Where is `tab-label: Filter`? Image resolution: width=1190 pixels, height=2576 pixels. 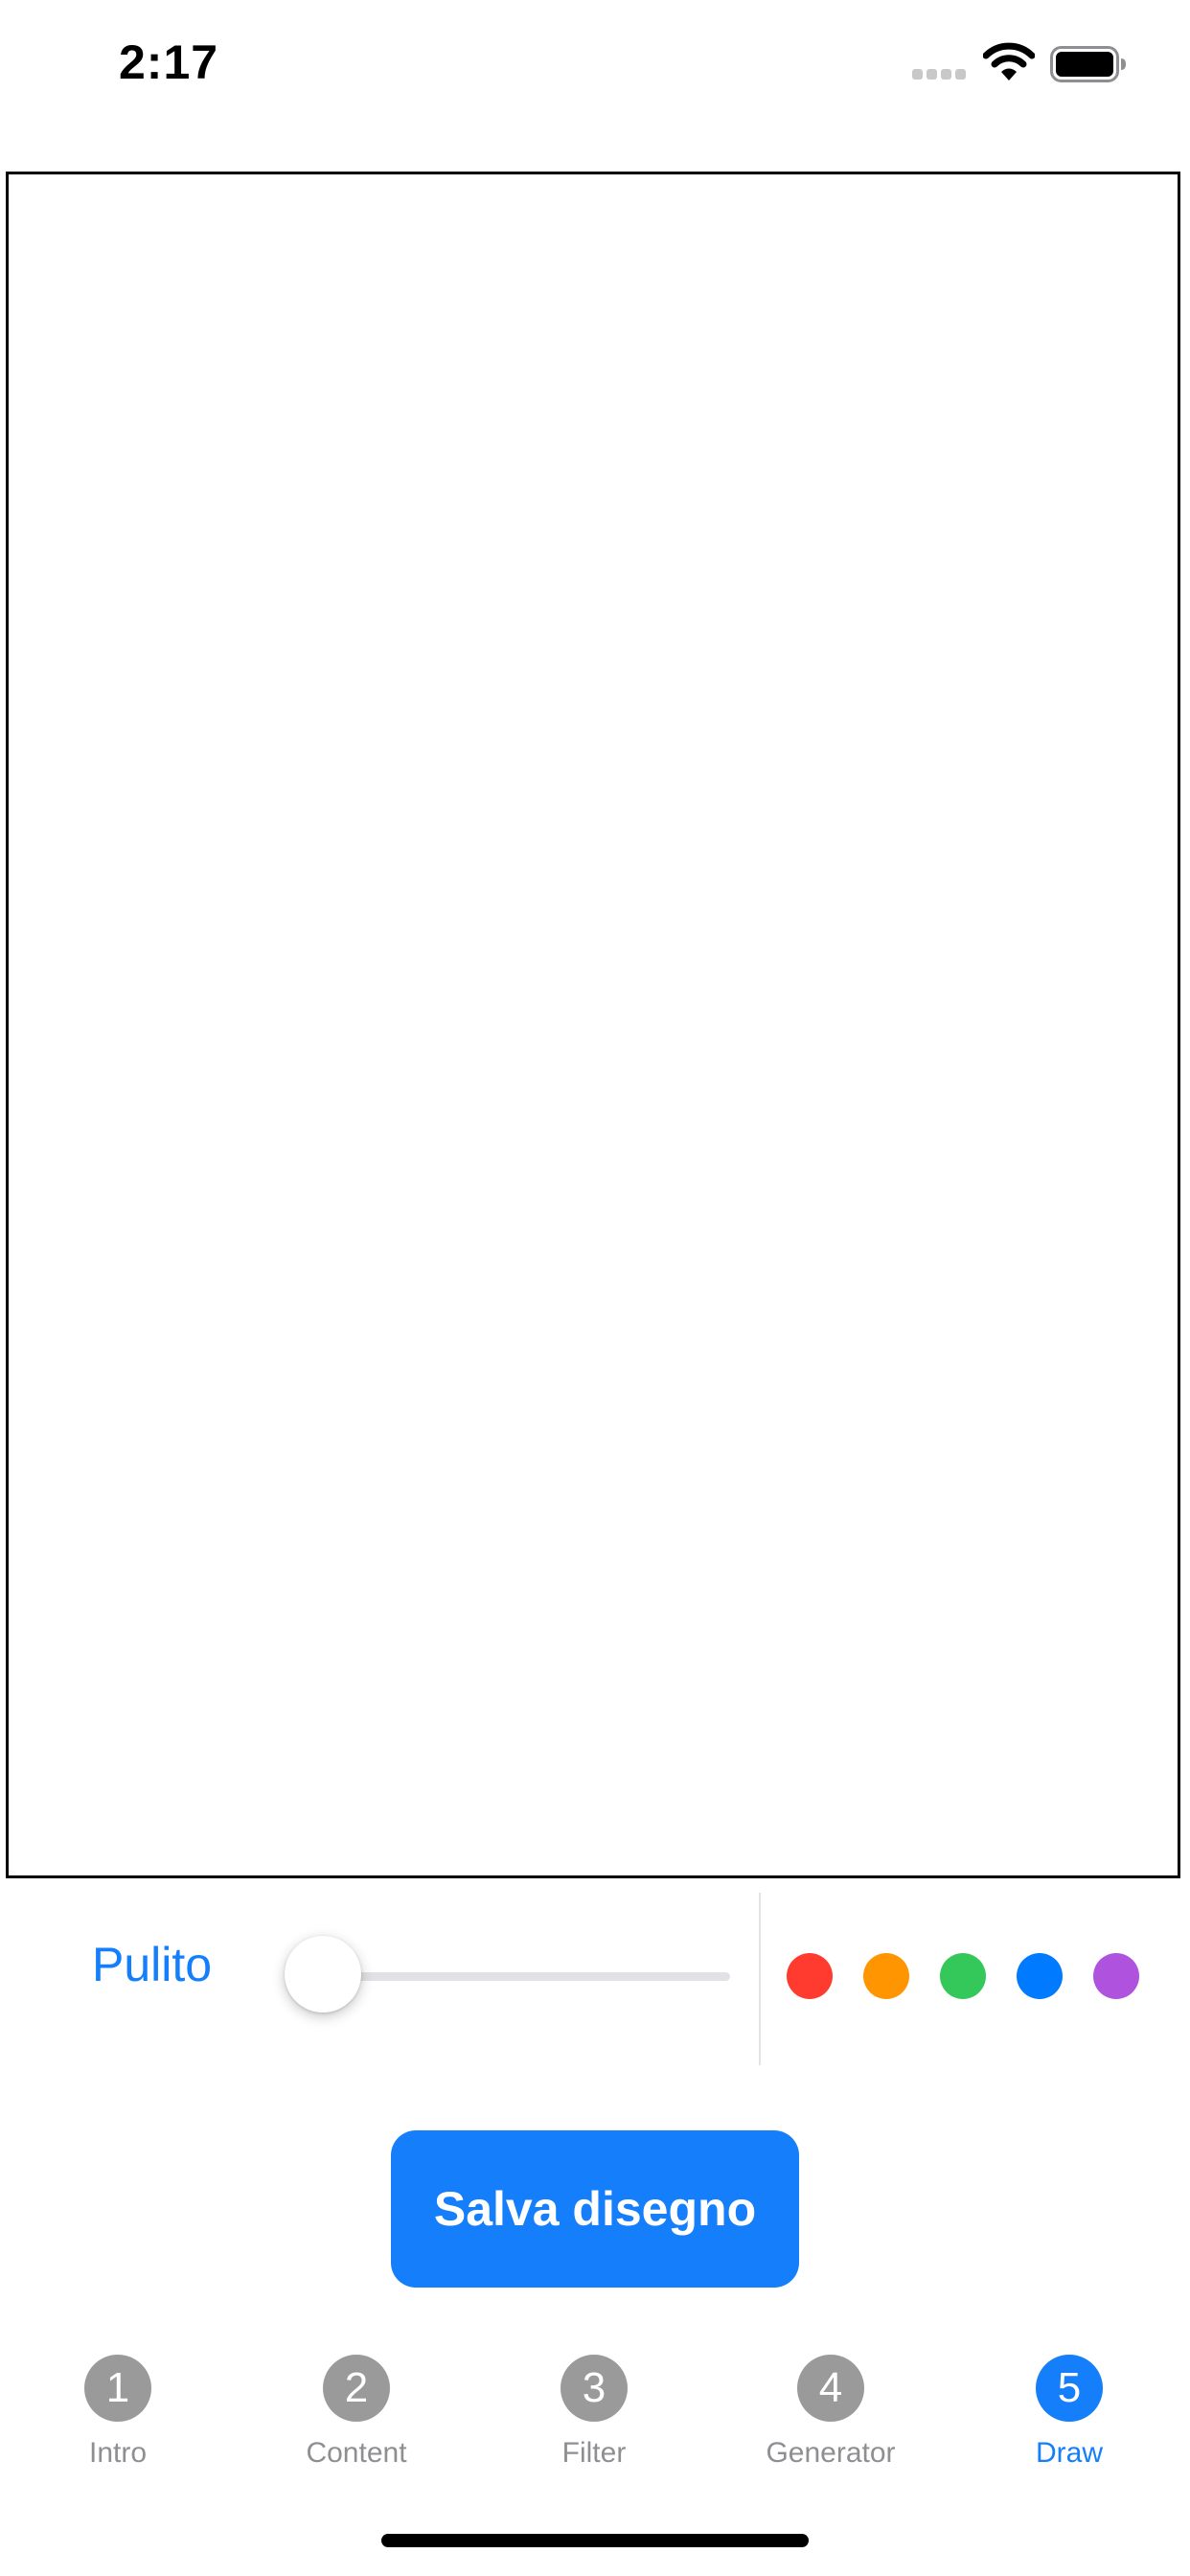 tab-label: Filter is located at coordinates (594, 2453).